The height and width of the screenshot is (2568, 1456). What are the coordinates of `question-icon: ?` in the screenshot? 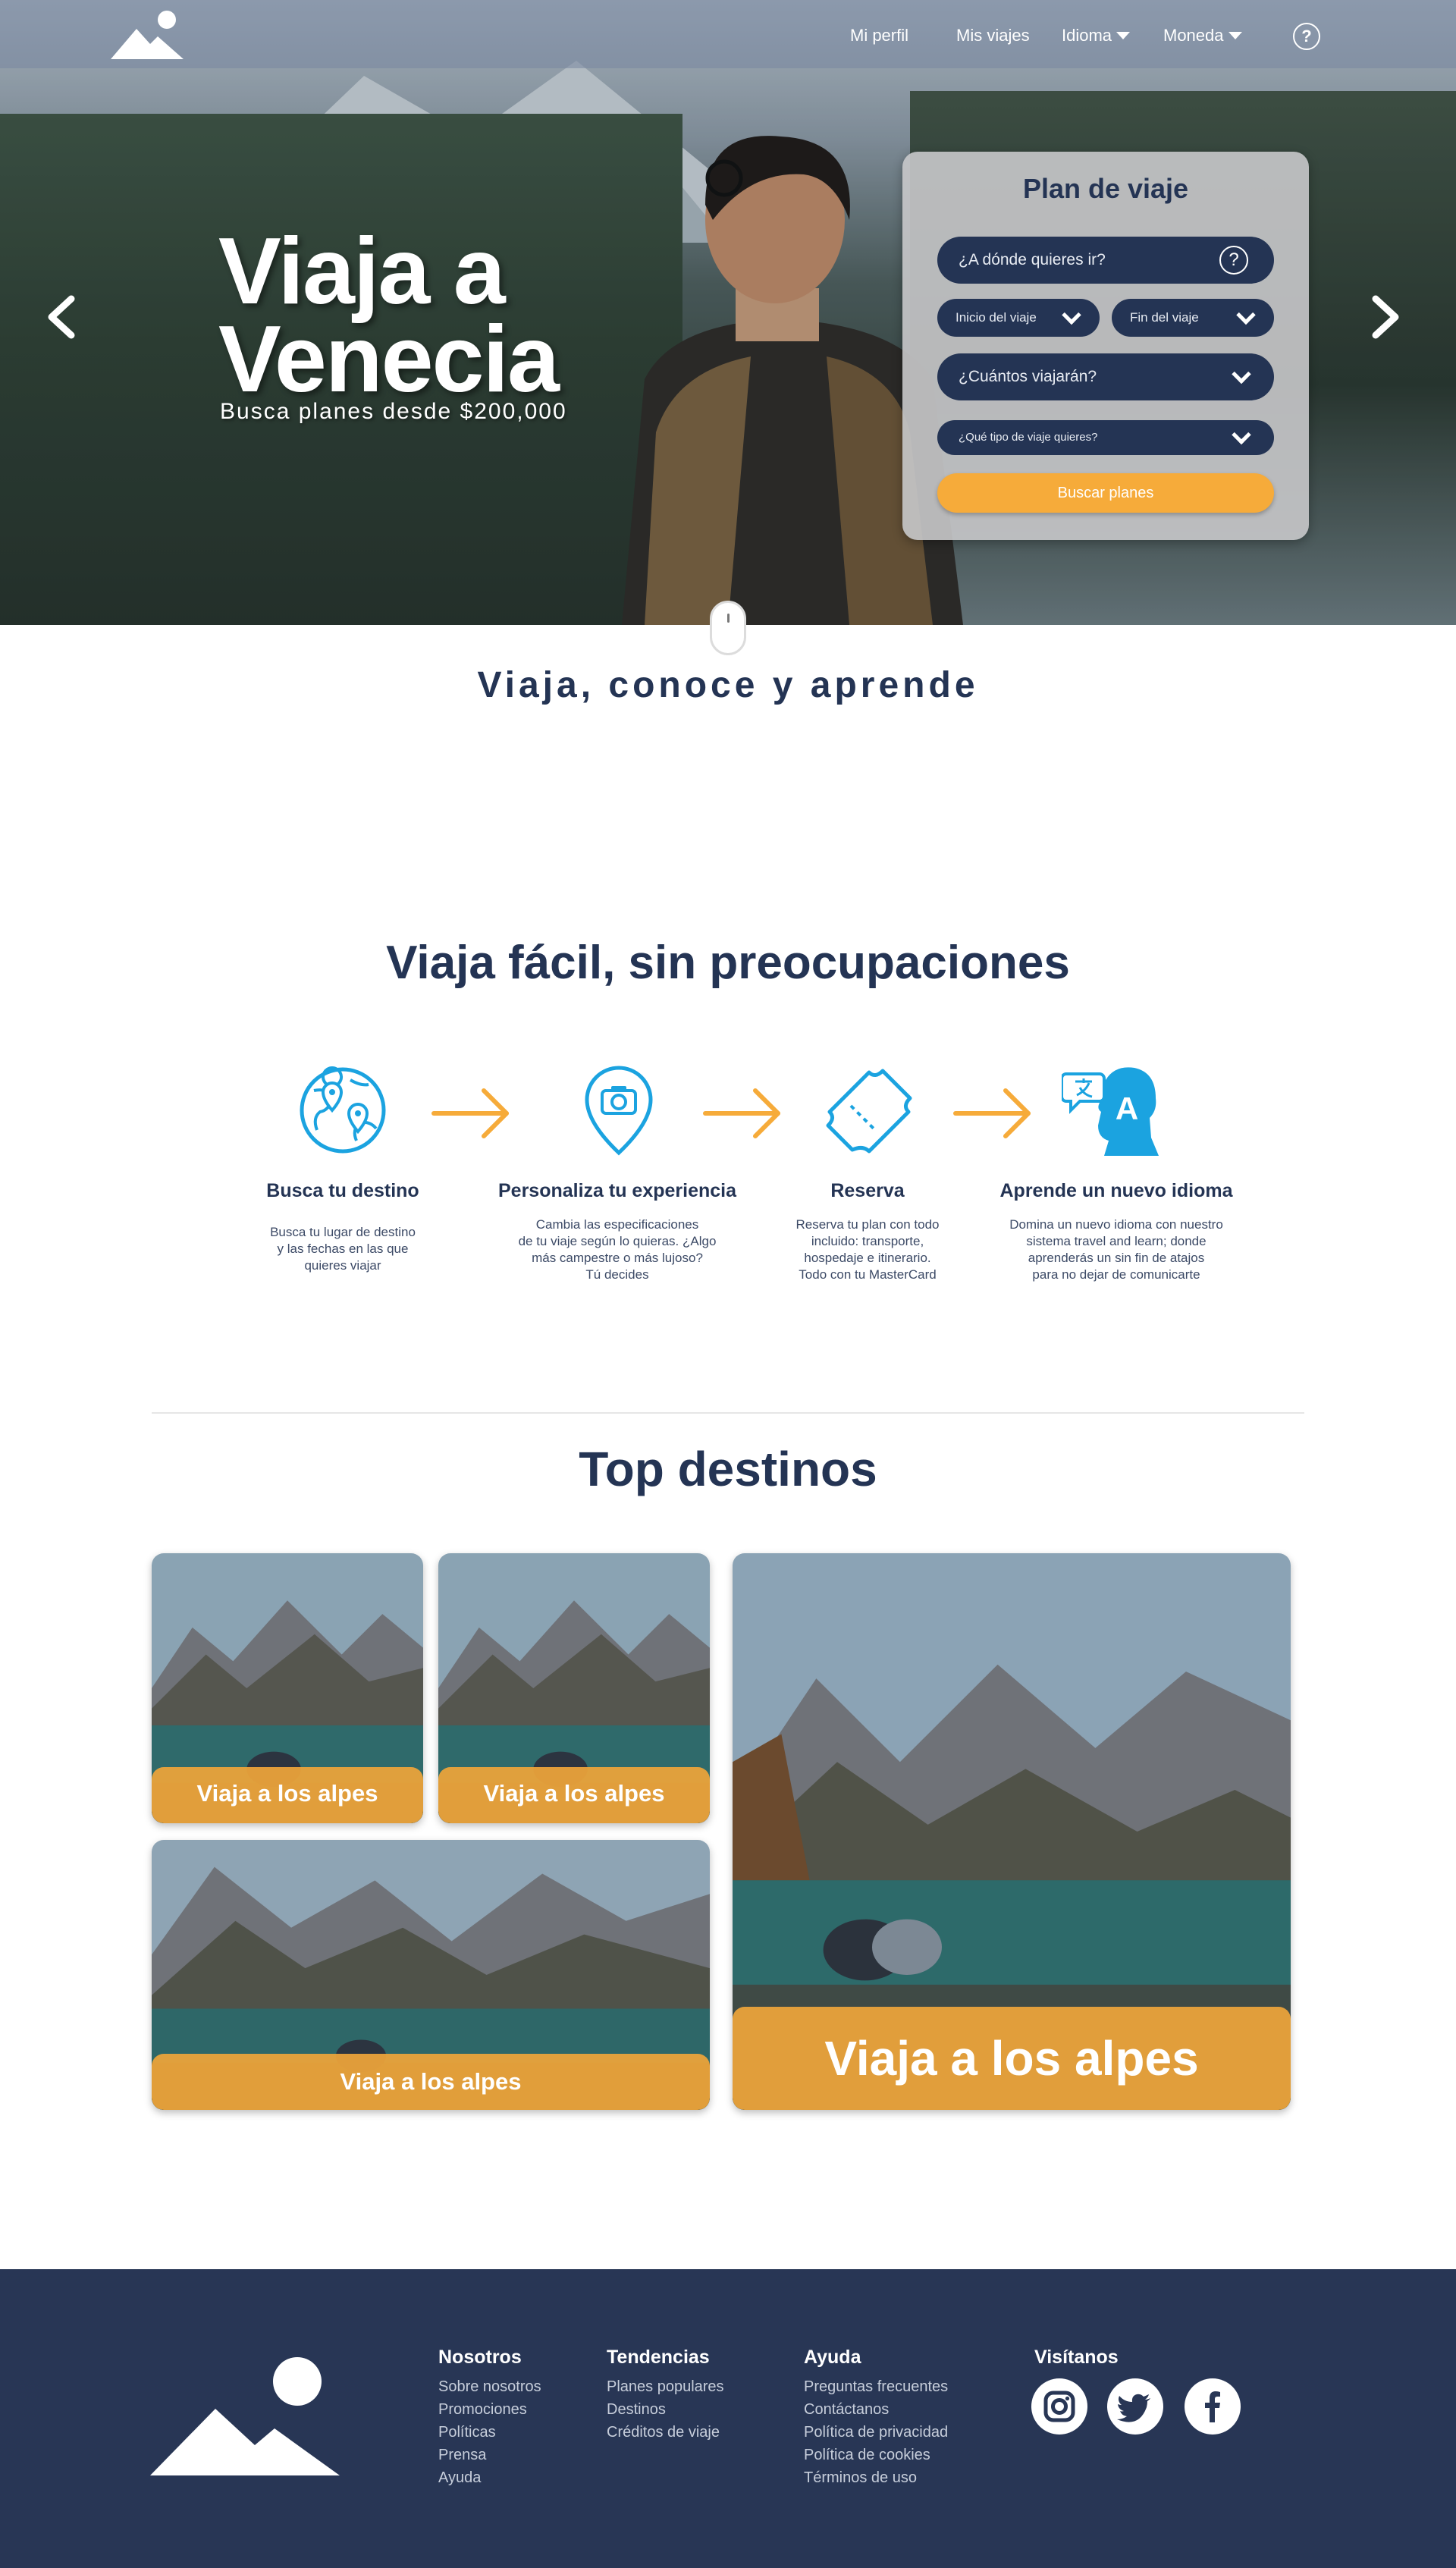 It's located at (1233, 260).